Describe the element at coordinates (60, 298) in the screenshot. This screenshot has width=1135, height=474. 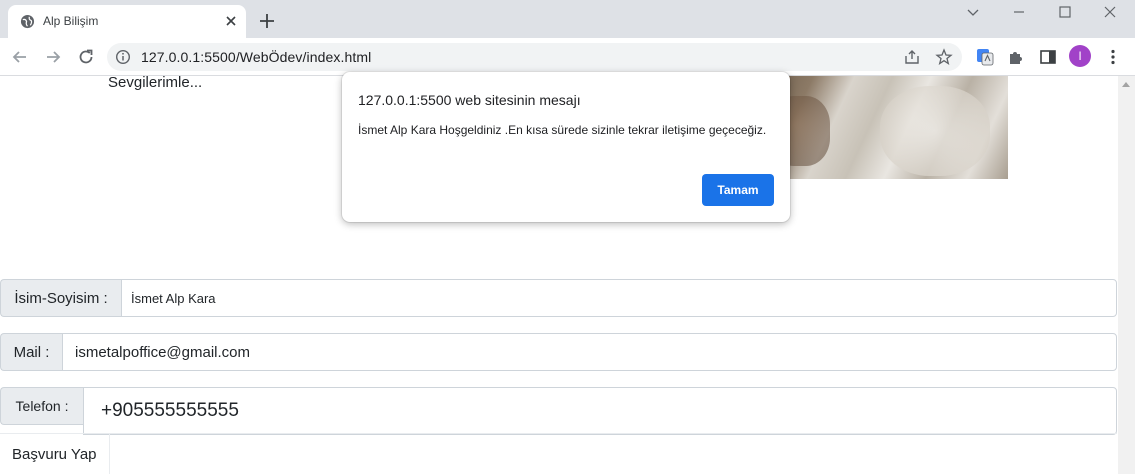
I see `name-label: İsim-Soyisim :` at that location.